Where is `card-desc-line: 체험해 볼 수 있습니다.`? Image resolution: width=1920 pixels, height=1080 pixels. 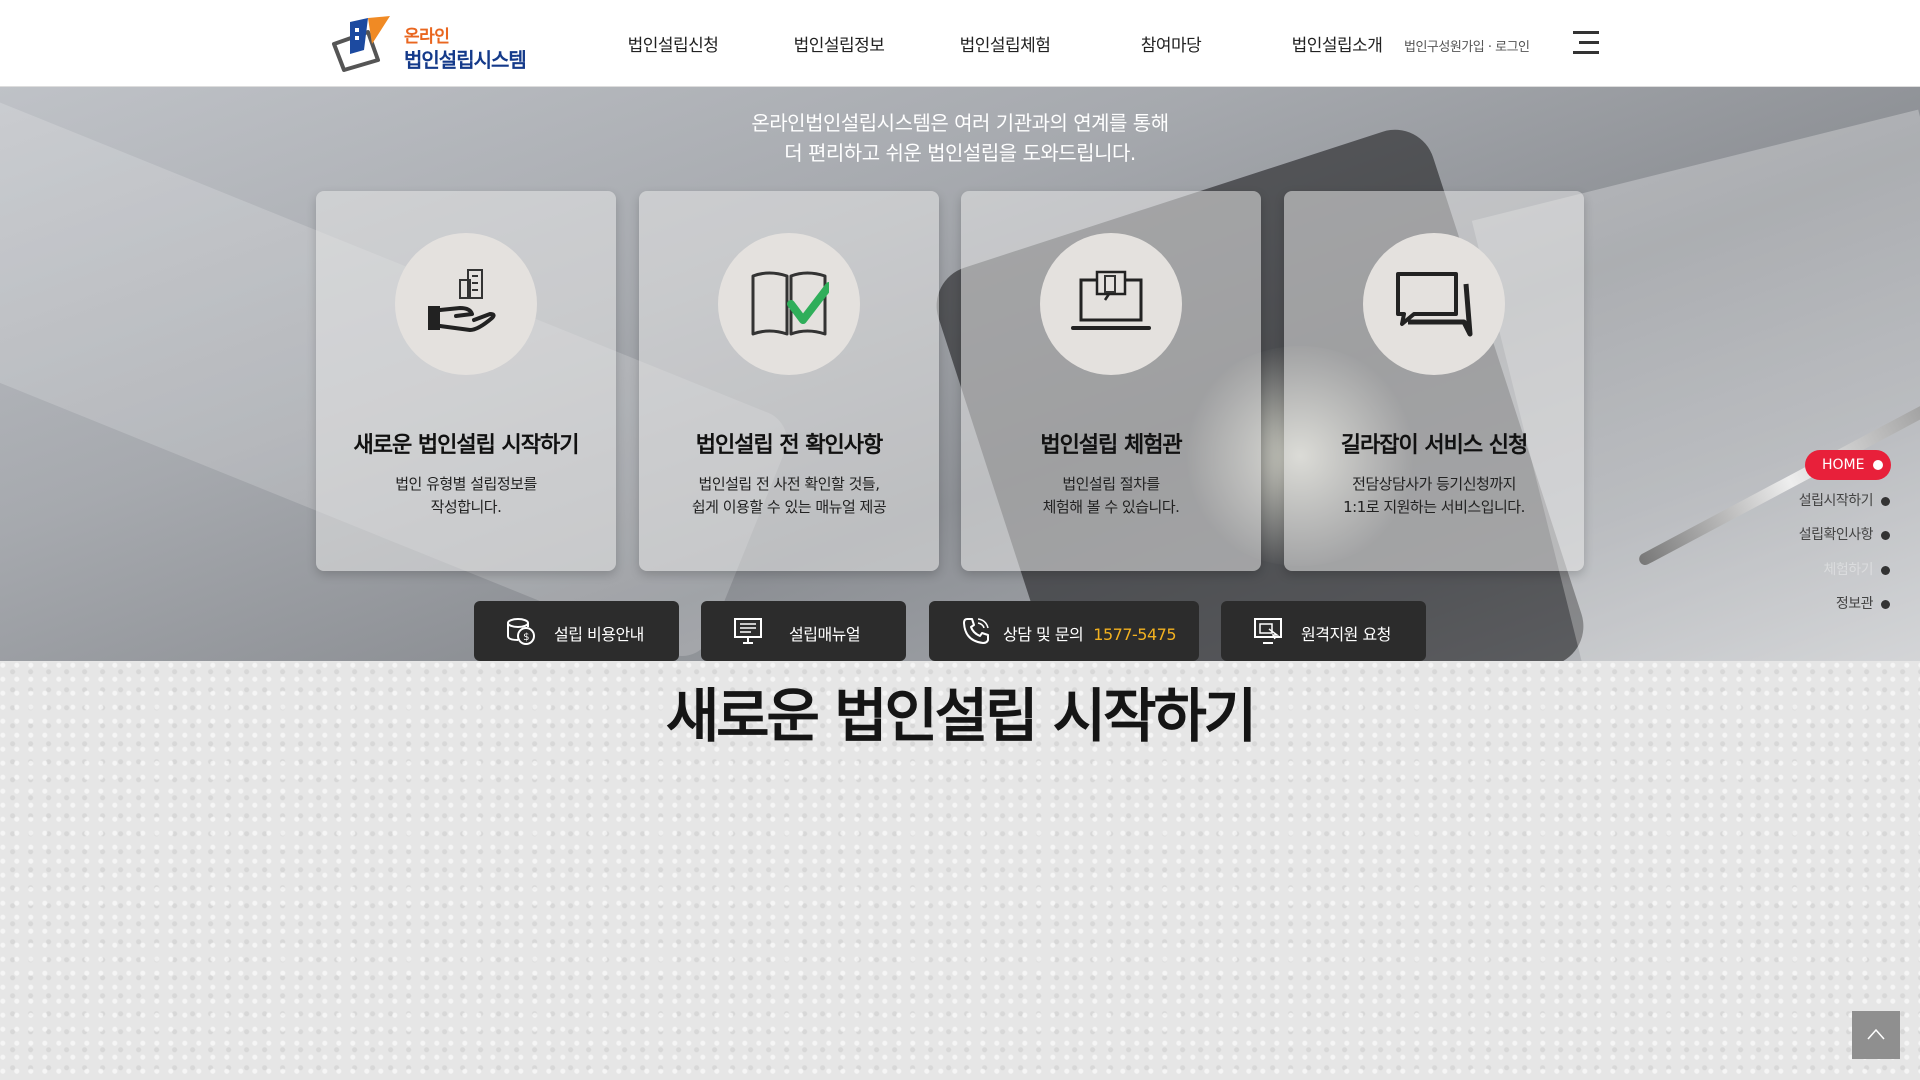
card-desc-line: 체험해 볼 수 있습니다. is located at coordinates (1111, 507).